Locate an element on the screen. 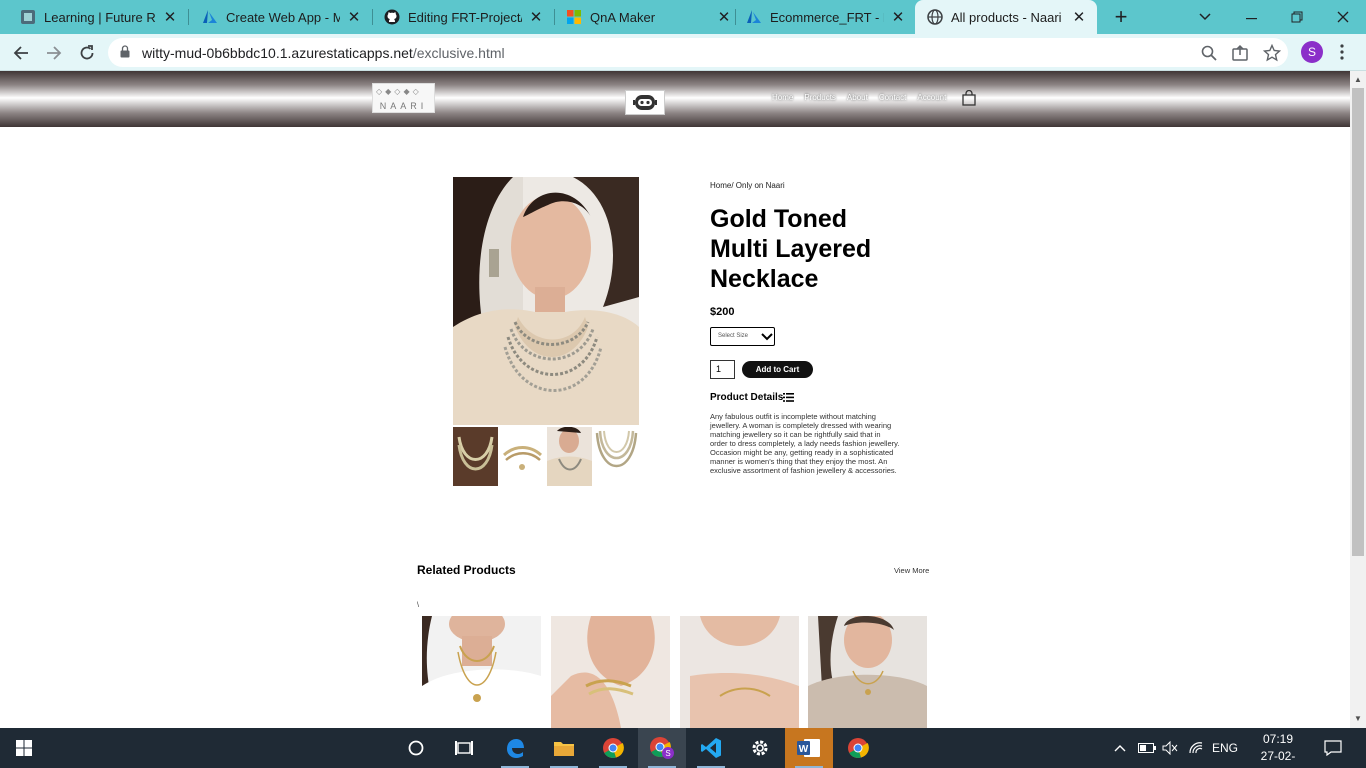  nav-about: About is located at coordinates (857, 97).